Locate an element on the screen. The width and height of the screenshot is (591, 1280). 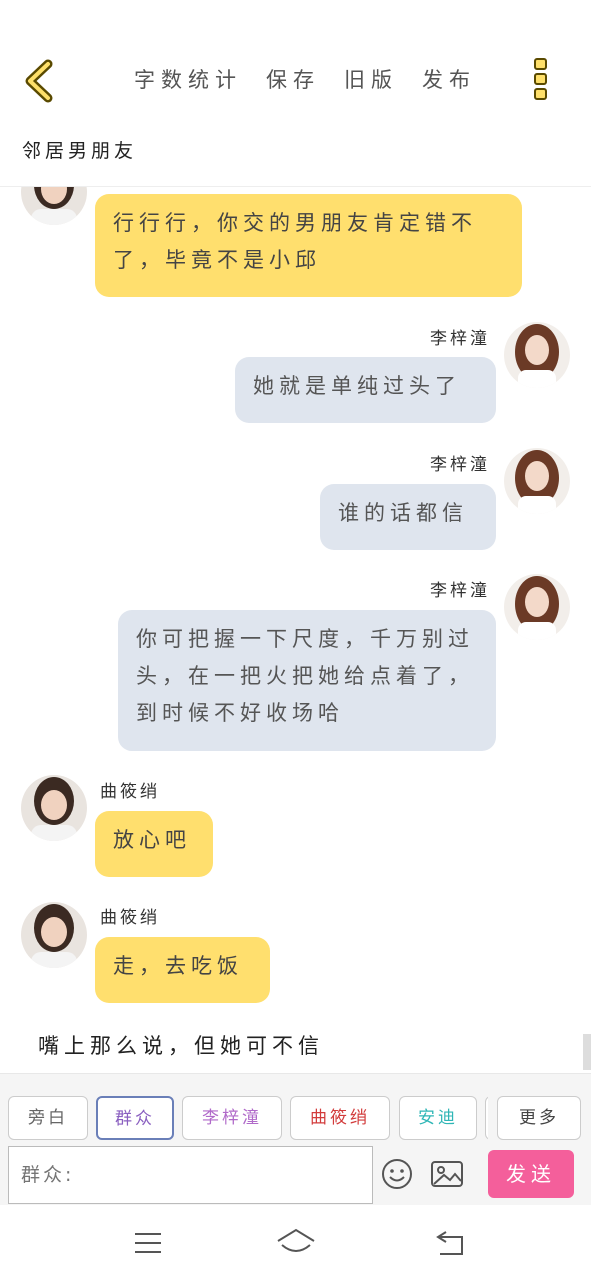
draft-narration-text: 嘴上那么说，但她可不信 is located at coordinates (181, 1045).